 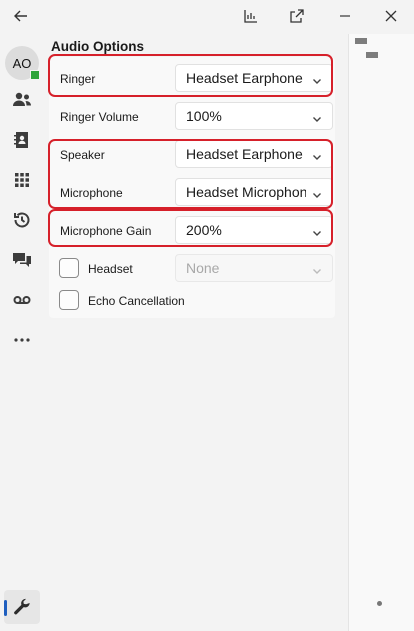 What do you see at coordinates (22, 220) in the screenshot?
I see `history-icon` at bounding box center [22, 220].